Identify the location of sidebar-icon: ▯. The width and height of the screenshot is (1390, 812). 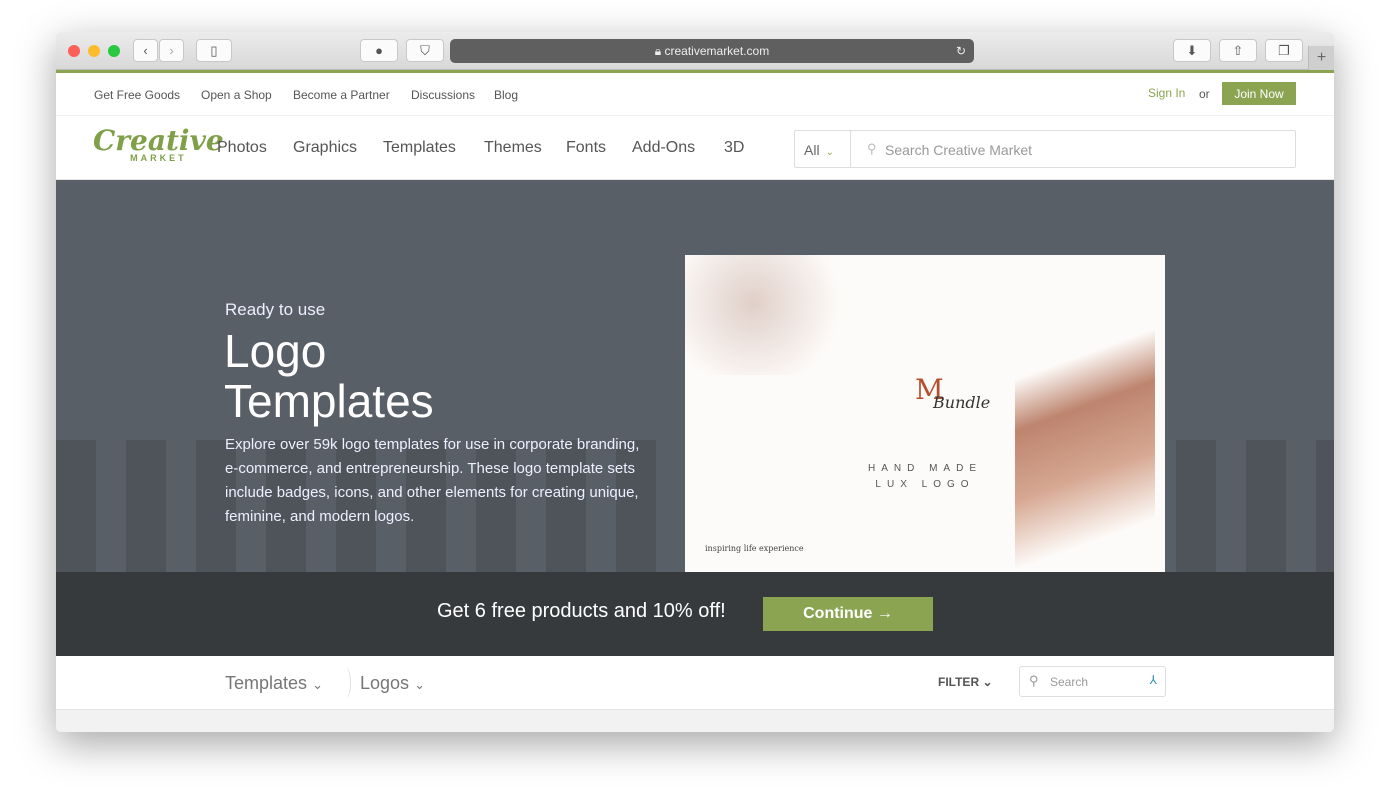
(214, 50).